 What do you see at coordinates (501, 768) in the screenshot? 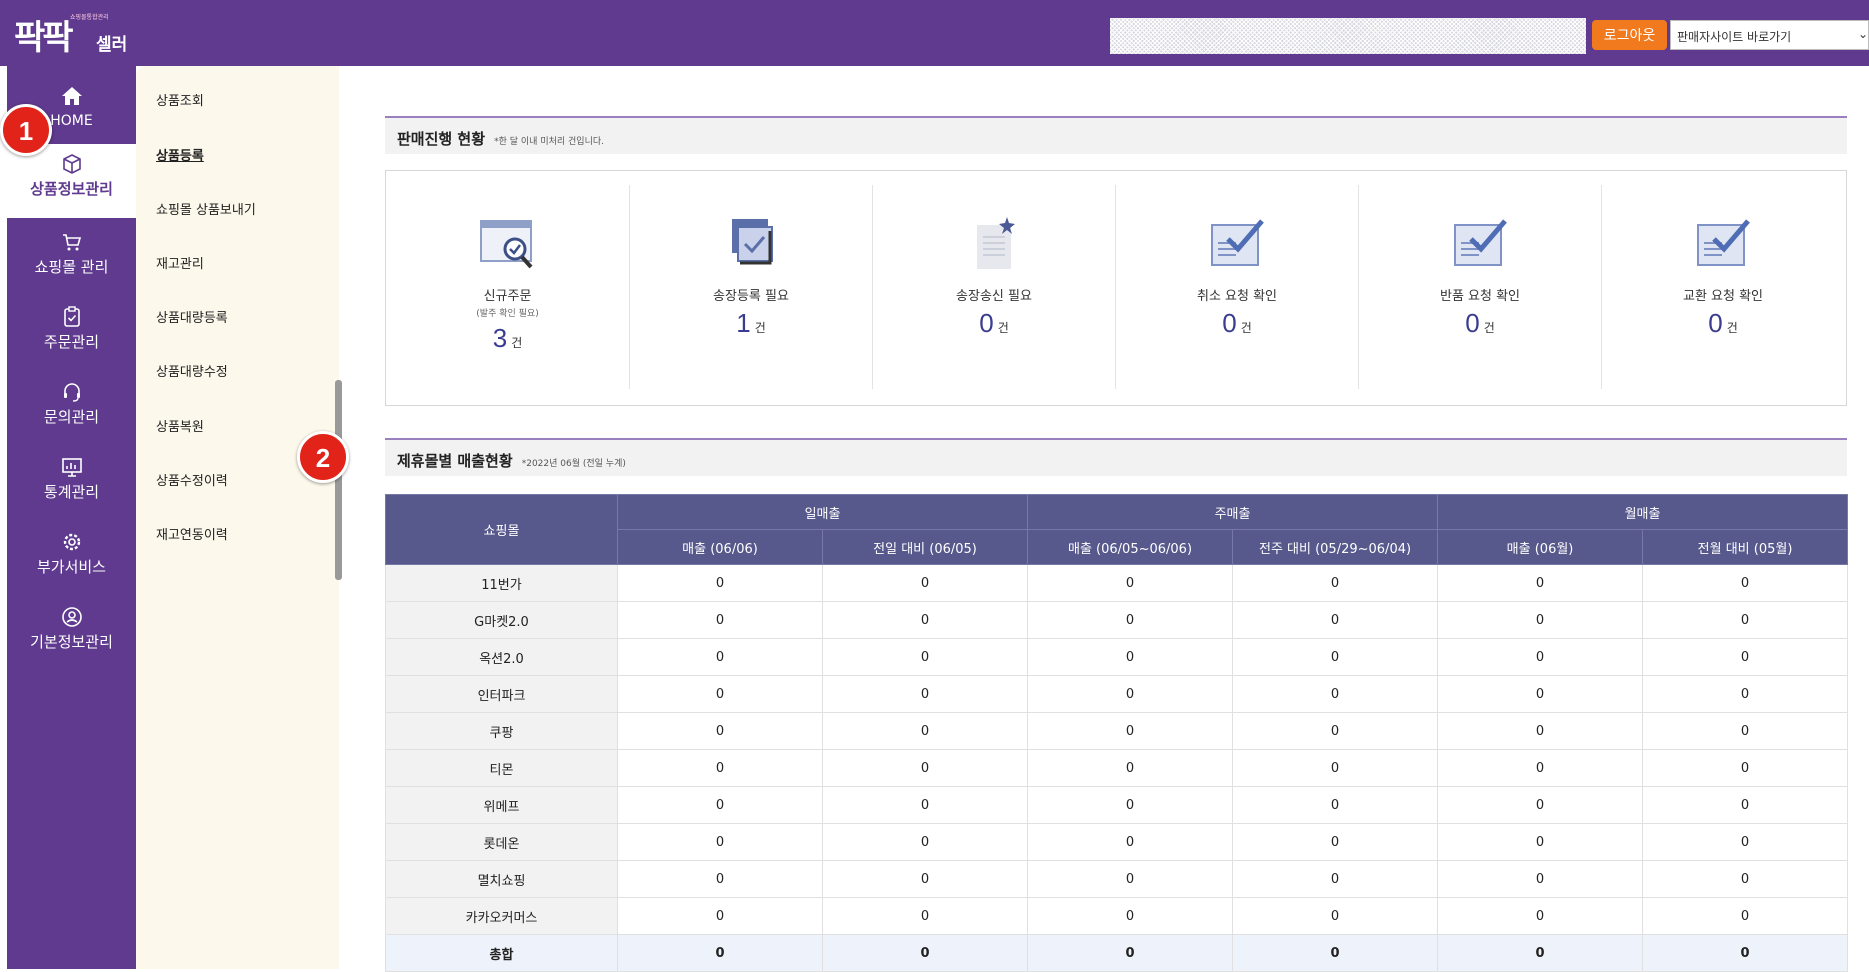
I see `mall-name-cell: 티몬` at bounding box center [501, 768].